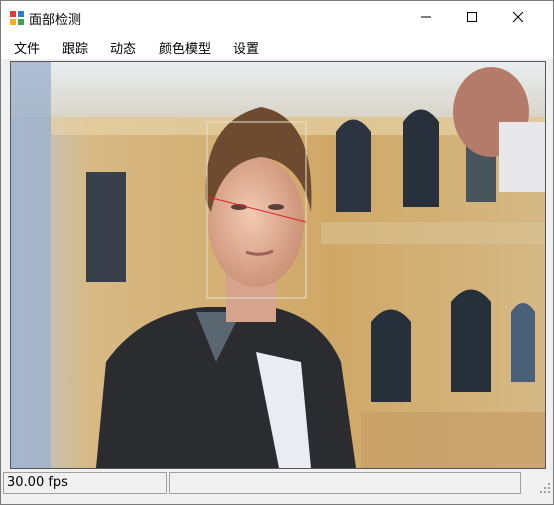  I want to click on menu-file: 文件, so click(27, 47).